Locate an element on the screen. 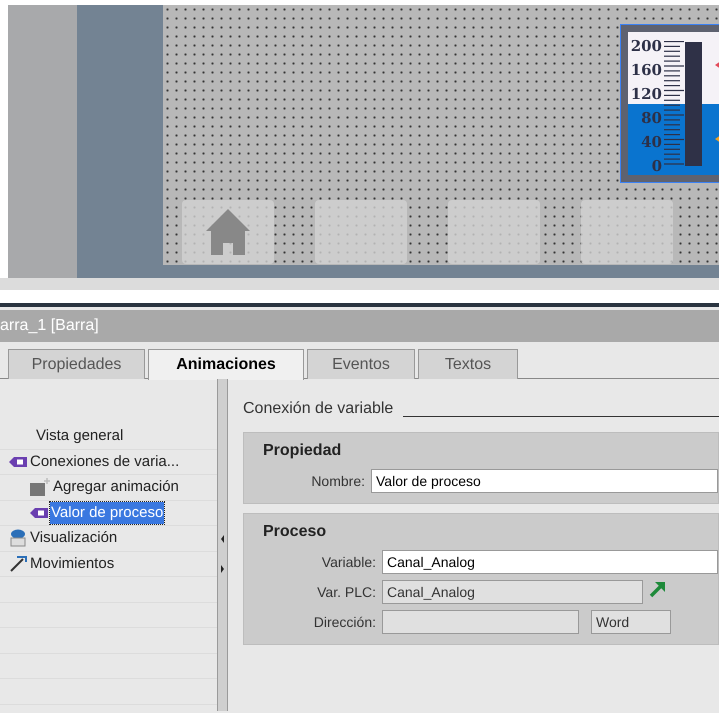 The height and width of the screenshot is (713, 719). field-label: Variable: is located at coordinates (348, 562).